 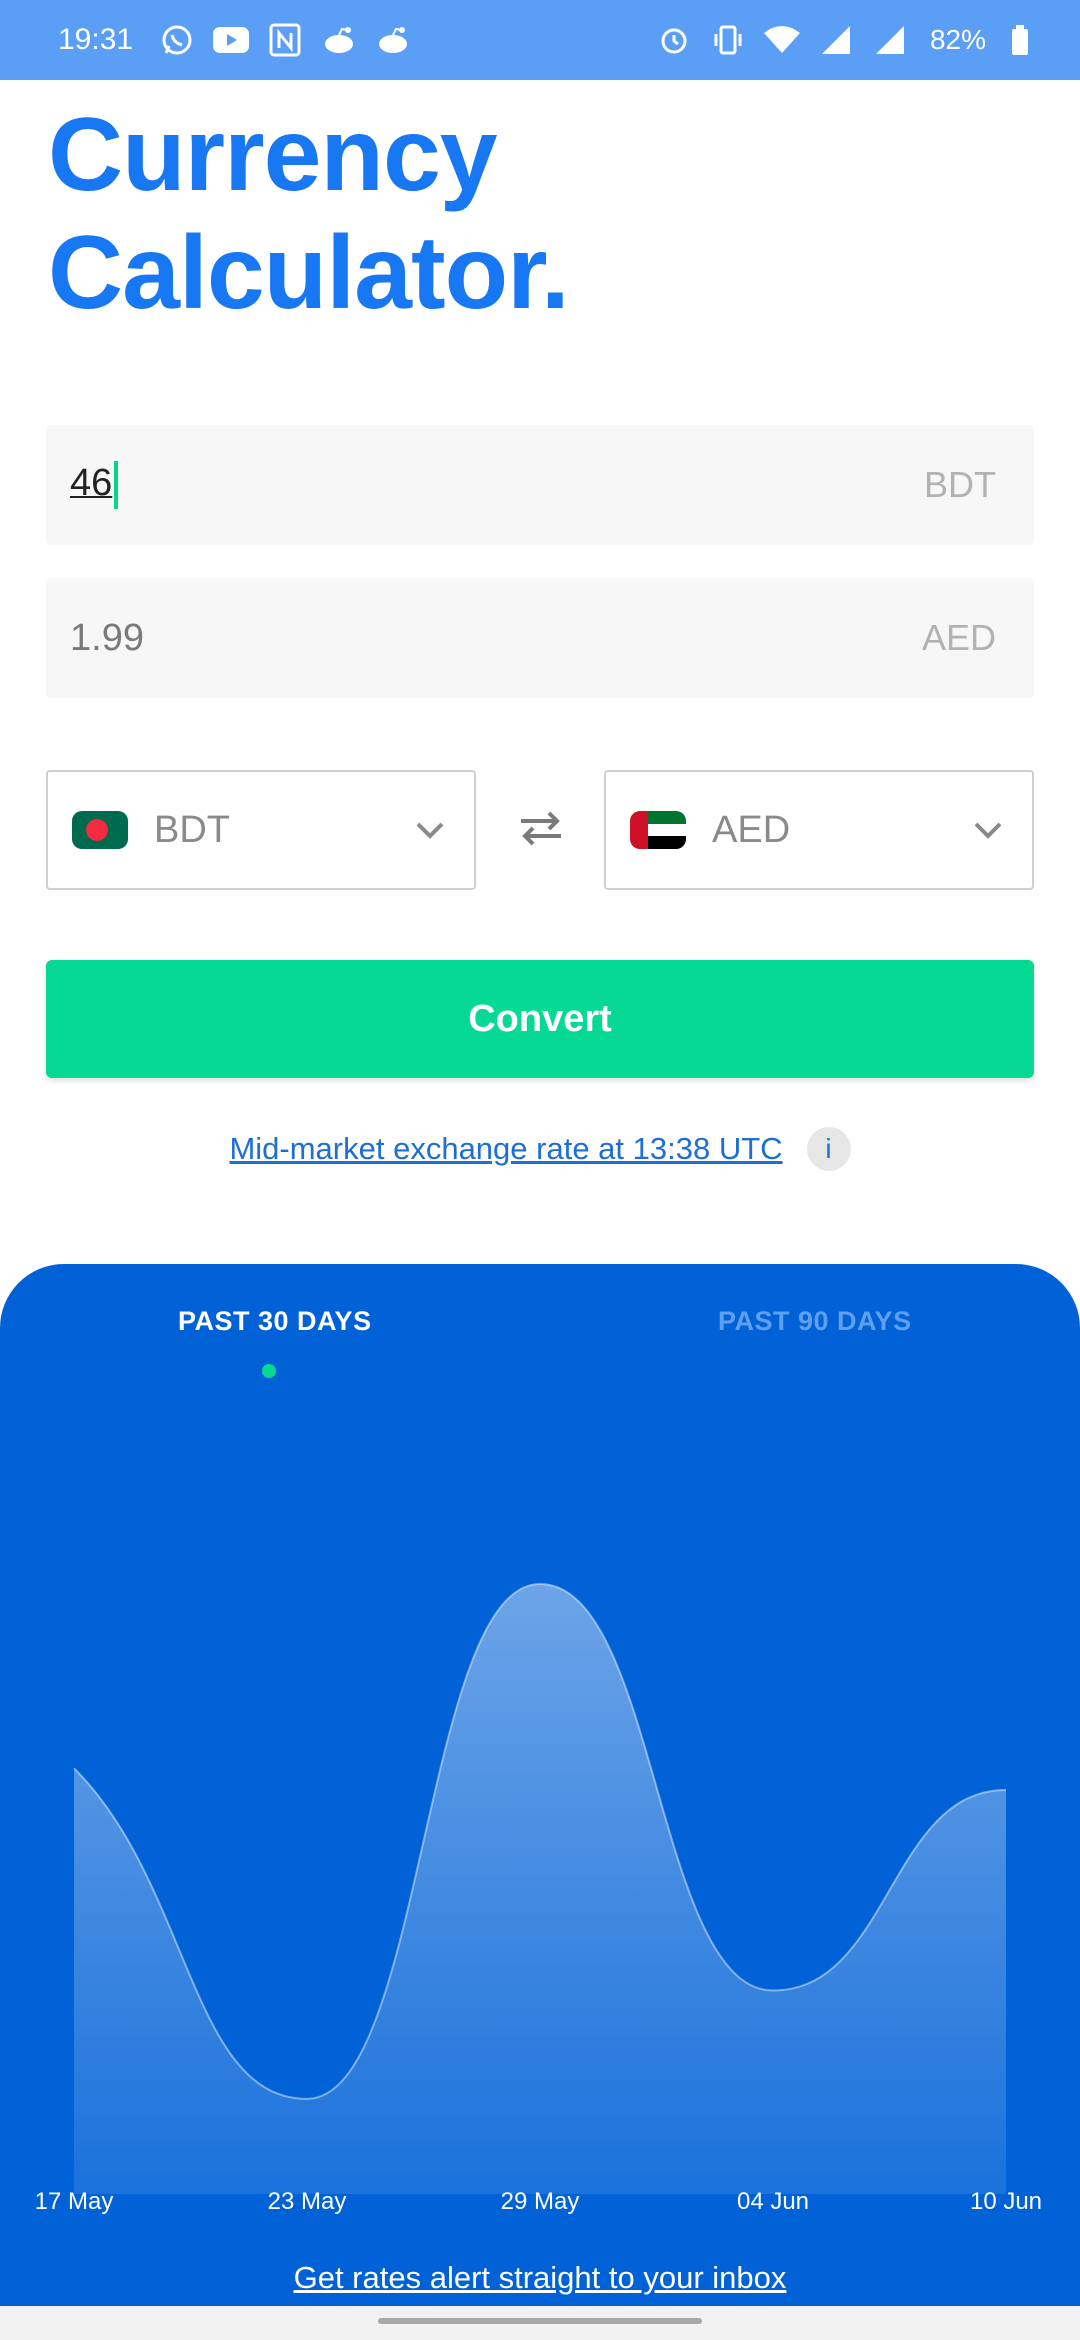 I want to click on status-time: 19:31, so click(x=96, y=39).